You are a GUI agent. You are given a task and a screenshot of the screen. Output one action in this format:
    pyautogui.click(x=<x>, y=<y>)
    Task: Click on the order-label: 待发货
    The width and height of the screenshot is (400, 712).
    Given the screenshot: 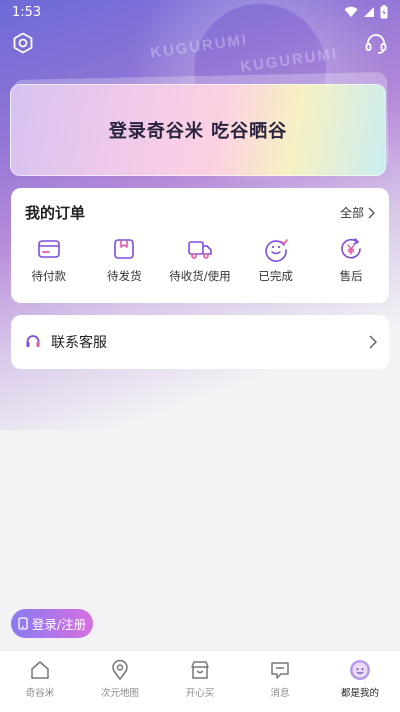 What is the action you would take?
    pyautogui.click(x=124, y=276)
    